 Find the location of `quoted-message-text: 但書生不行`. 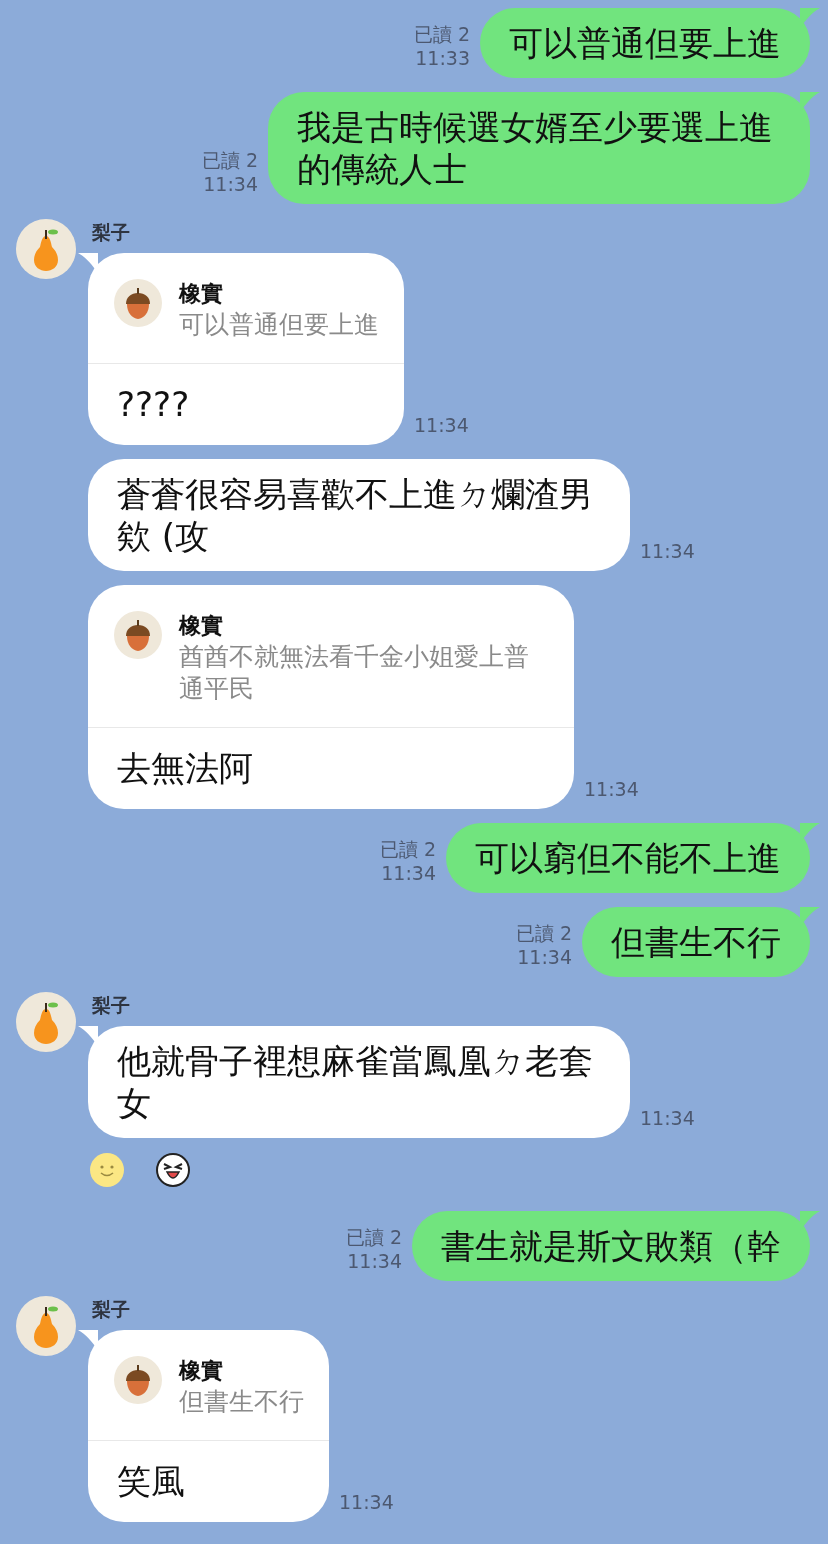

quoted-message-text: 但書生不行 is located at coordinates (241, 1402).